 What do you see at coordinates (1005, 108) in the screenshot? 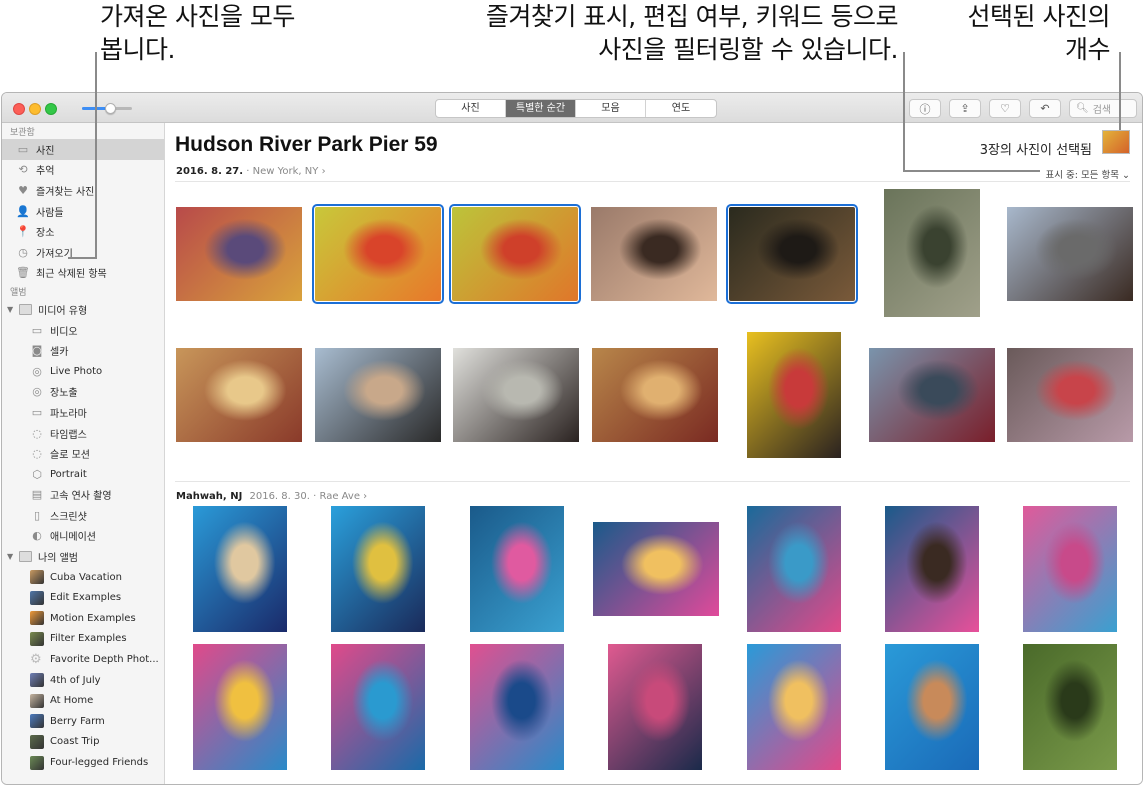
I see `favorite-button: ♡` at bounding box center [1005, 108].